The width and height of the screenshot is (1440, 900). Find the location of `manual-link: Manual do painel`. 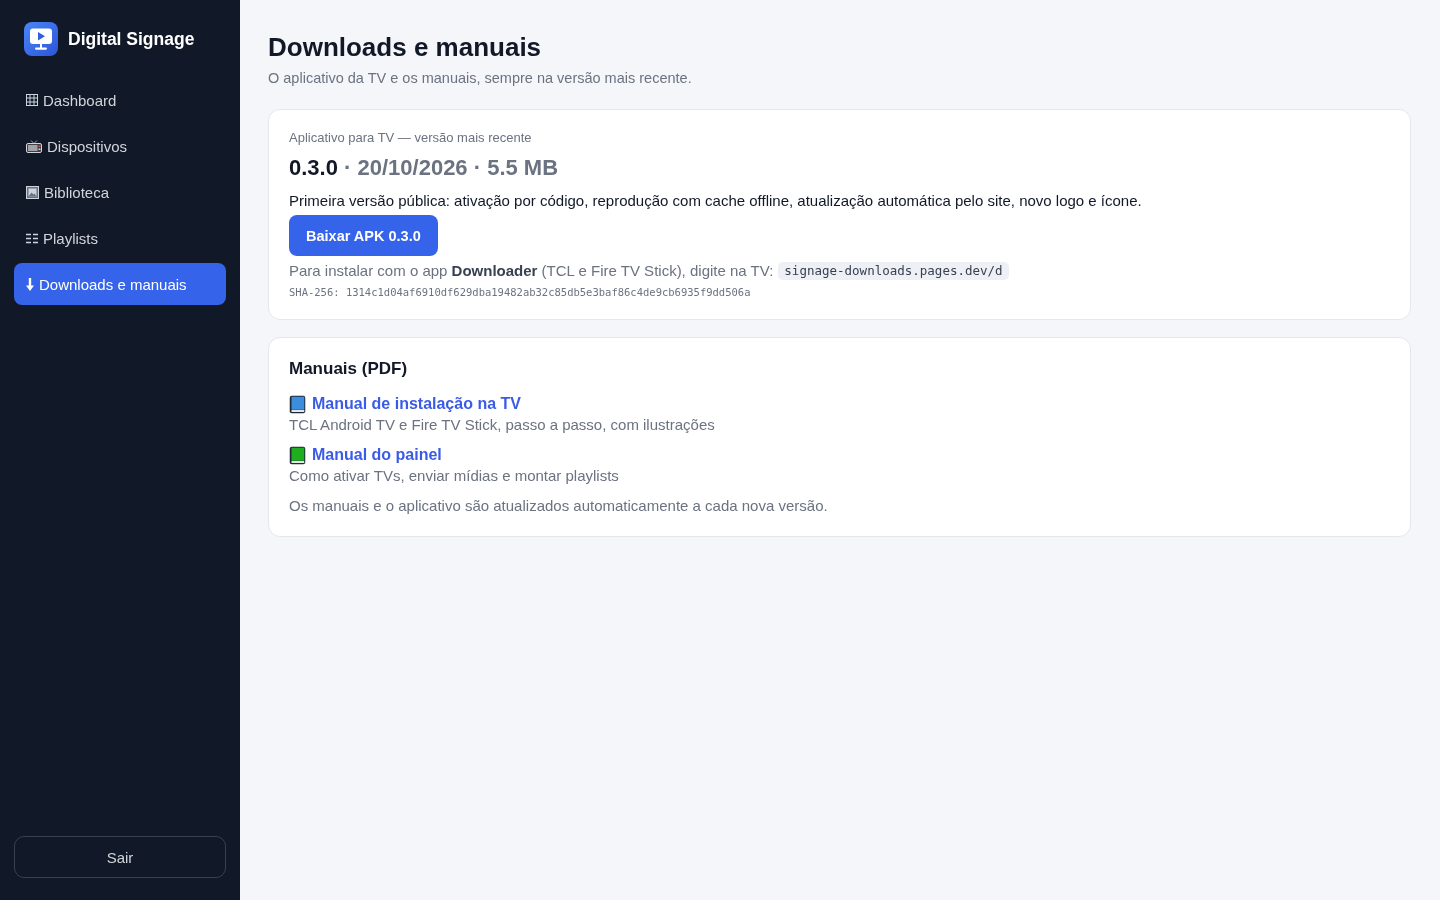

manual-link: Manual do painel is located at coordinates (377, 455).